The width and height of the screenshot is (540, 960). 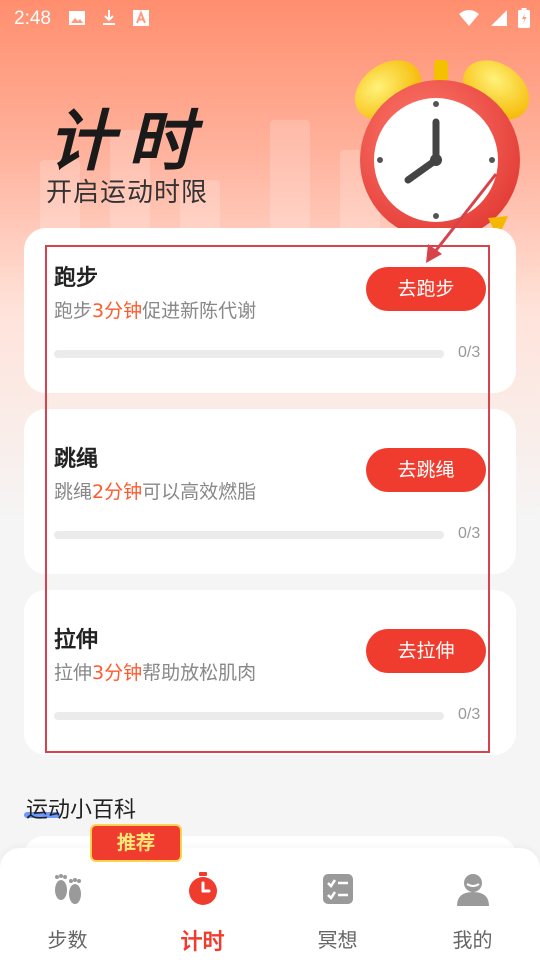 I want to click on annotation-arrow-icon, so click(x=462, y=218).